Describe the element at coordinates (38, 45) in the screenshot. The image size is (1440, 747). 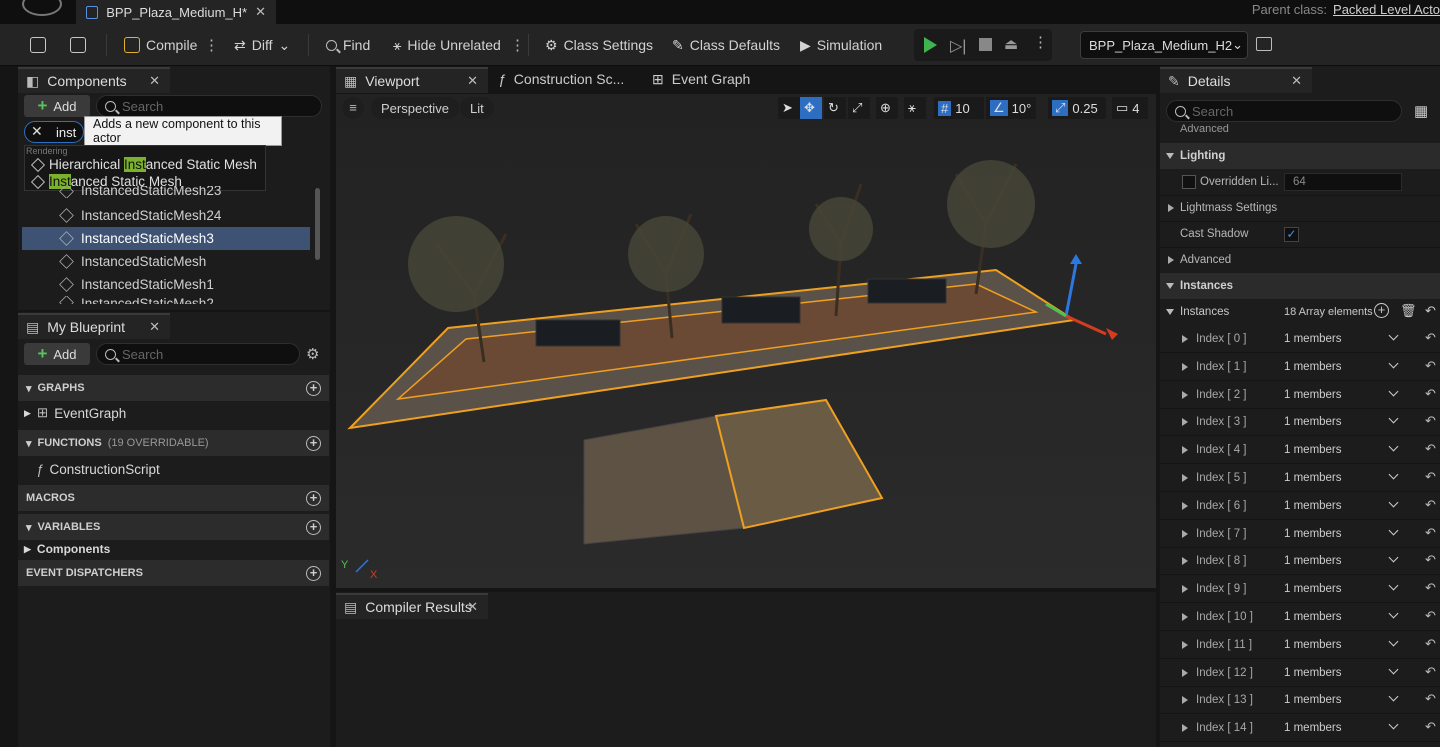
I see `save-button` at that location.